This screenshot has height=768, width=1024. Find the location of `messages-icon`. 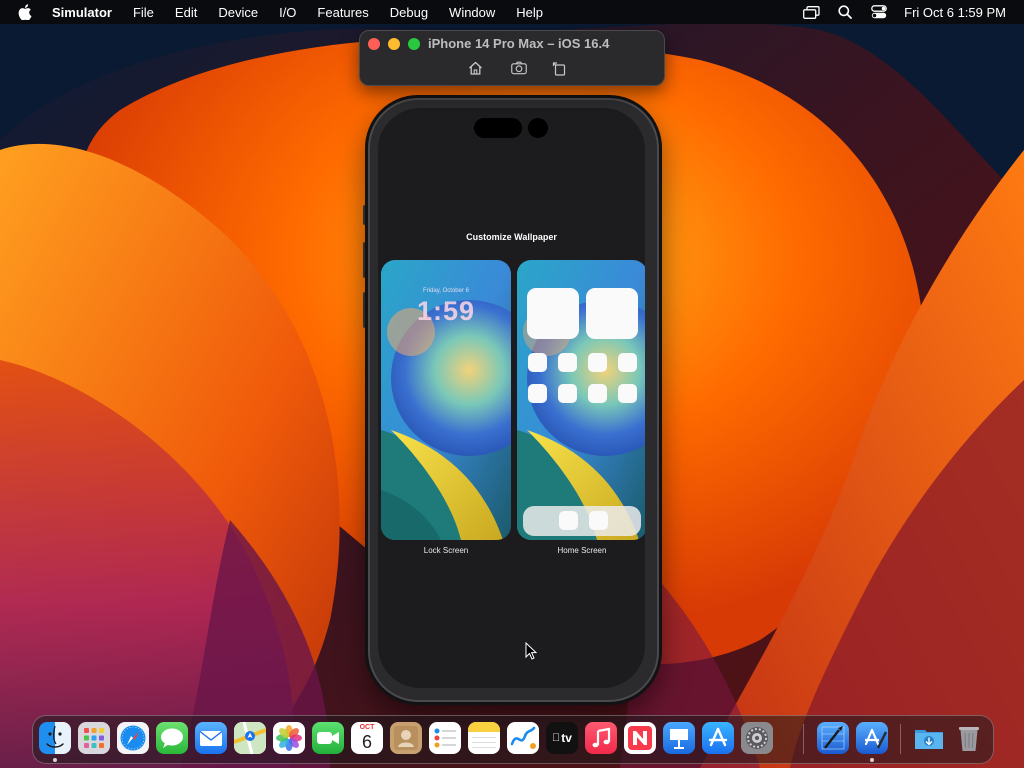

messages-icon is located at coordinates (172, 738).